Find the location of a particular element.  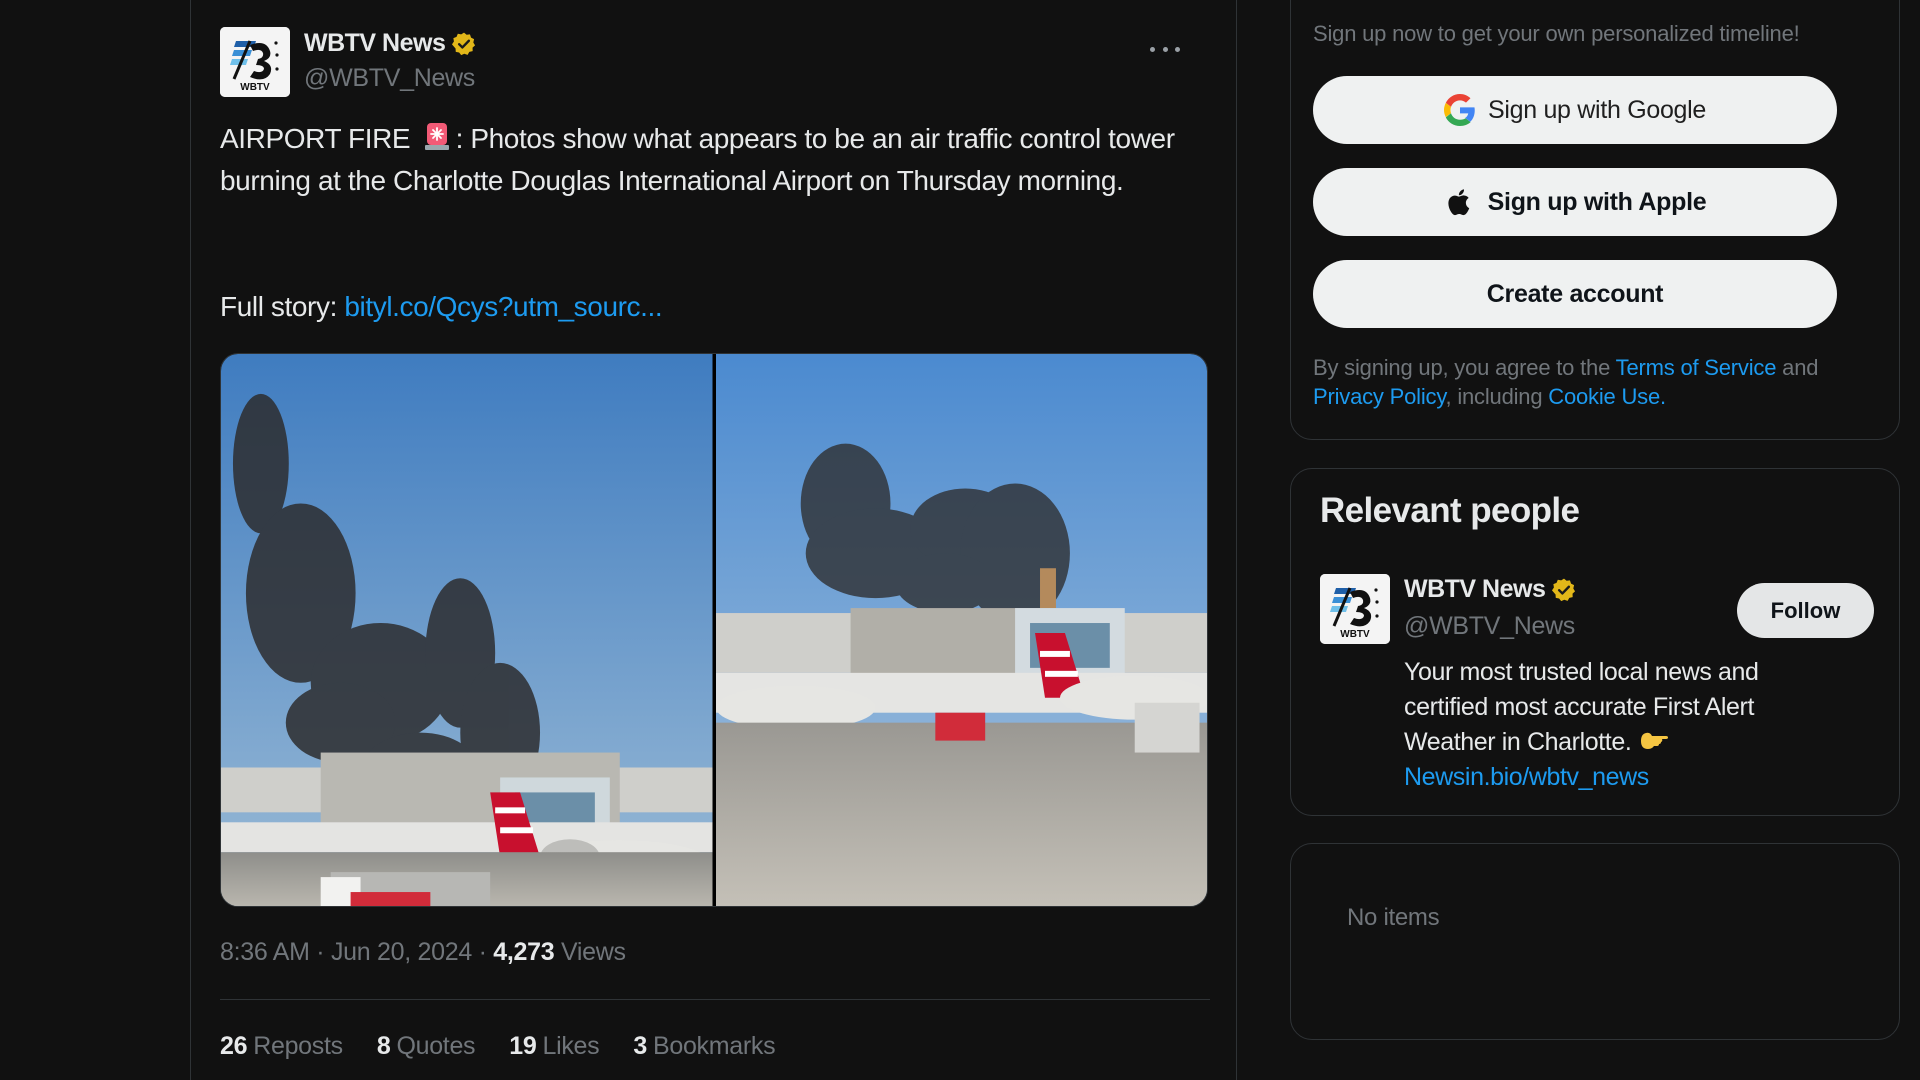

stat-likes: 19 Likes is located at coordinates (554, 1046).